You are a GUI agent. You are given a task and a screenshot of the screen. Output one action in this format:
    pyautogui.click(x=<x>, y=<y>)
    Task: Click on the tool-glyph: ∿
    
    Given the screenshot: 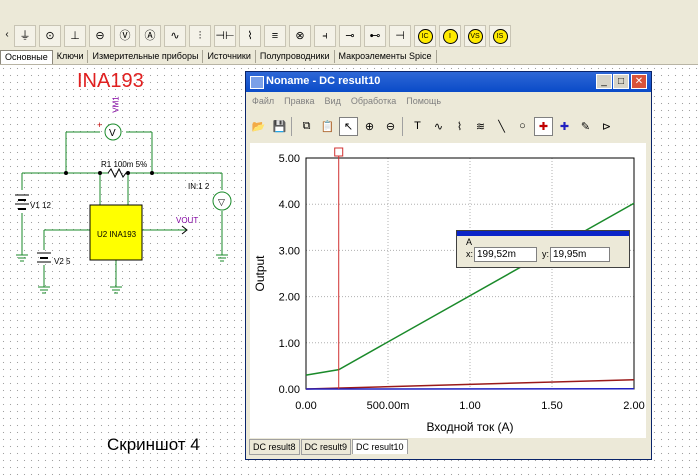 What is the action you would take?
    pyautogui.click(x=175, y=35)
    